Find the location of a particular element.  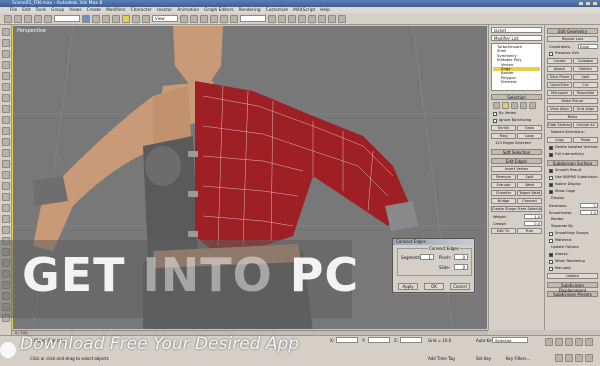

modifier-list-dropdown: Modifier List is located at coordinates (516, 38).